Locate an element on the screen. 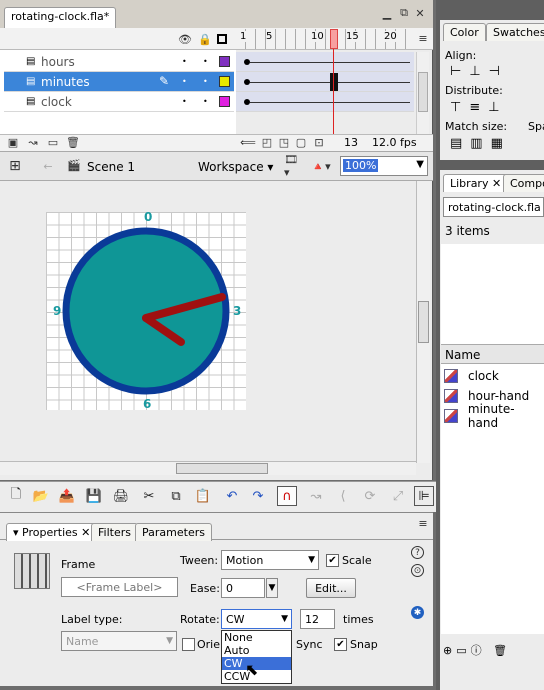  name-column-header: Name is located at coordinates (492, 354).